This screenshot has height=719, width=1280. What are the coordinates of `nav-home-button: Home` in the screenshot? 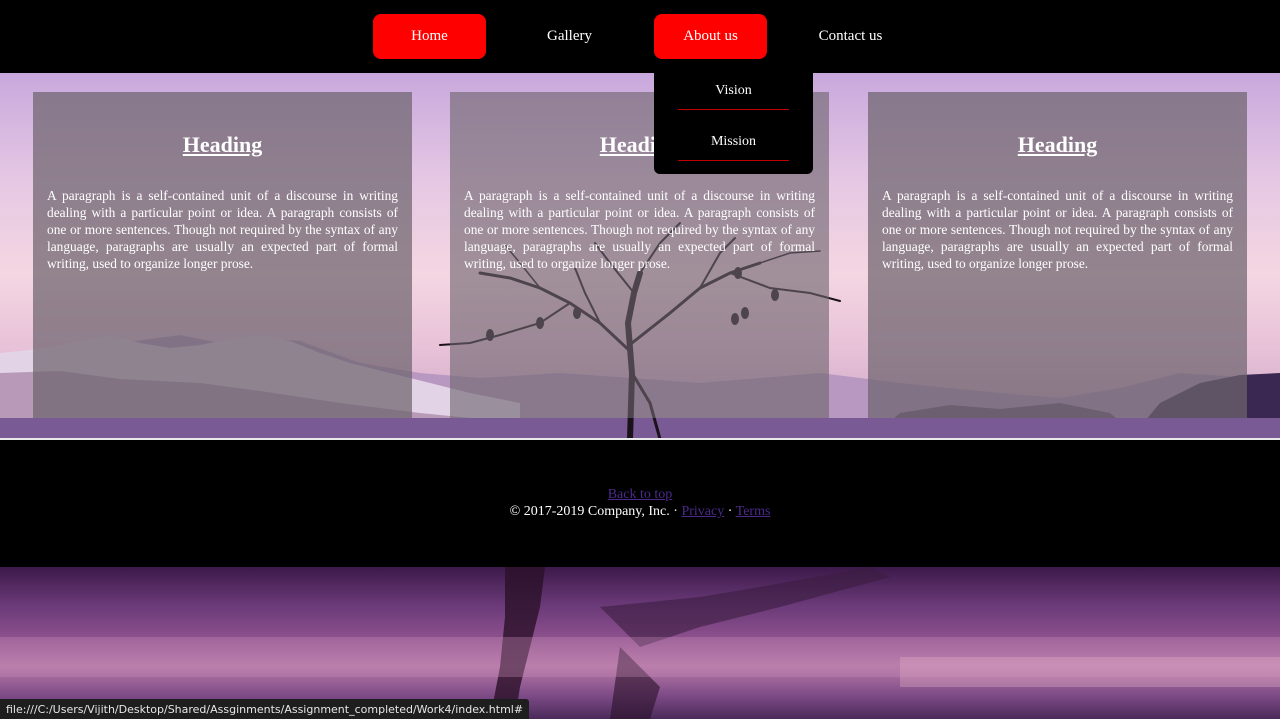 It's located at (429, 36).